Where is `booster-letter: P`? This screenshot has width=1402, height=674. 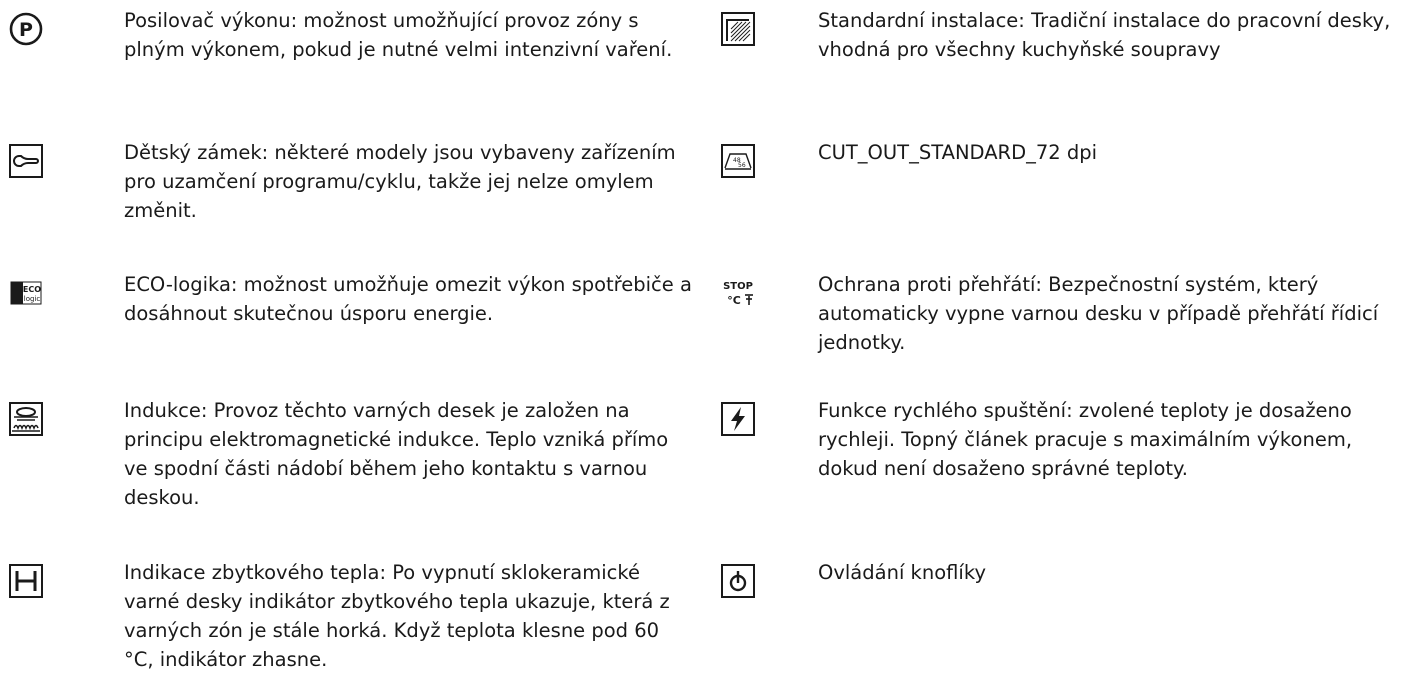
booster-letter: P is located at coordinates (26, 30).